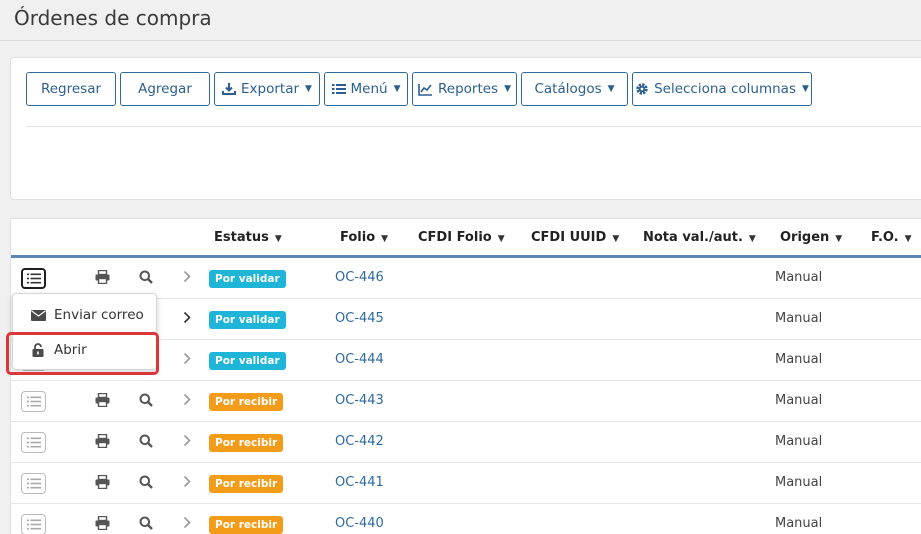 This screenshot has width=921, height=534. I want to click on menu-button: Menú ▼, so click(366, 89).